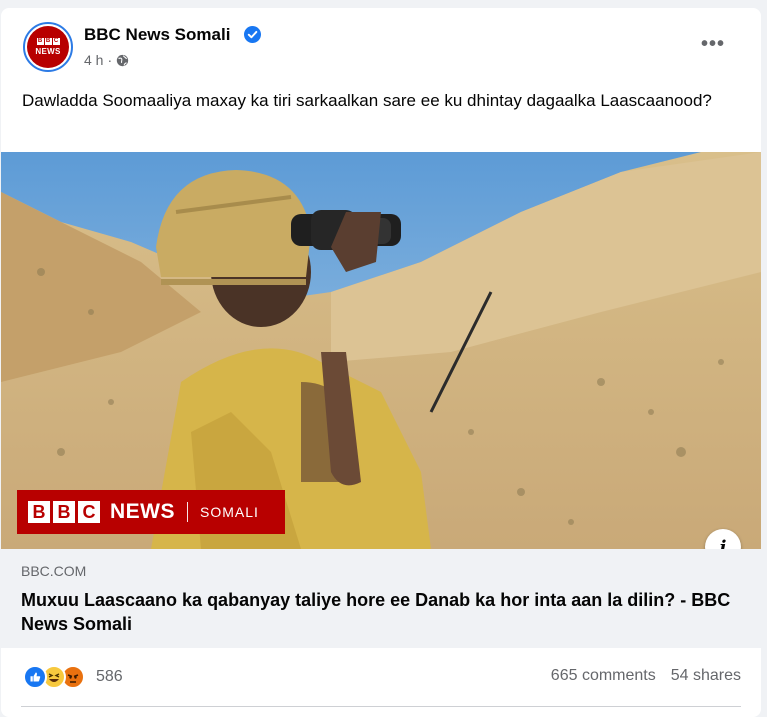 This screenshot has width=767, height=717. What do you see at coordinates (229, 512) in the screenshot?
I see `banner-section-label: SOMALI` at bounding box center [229, 512].